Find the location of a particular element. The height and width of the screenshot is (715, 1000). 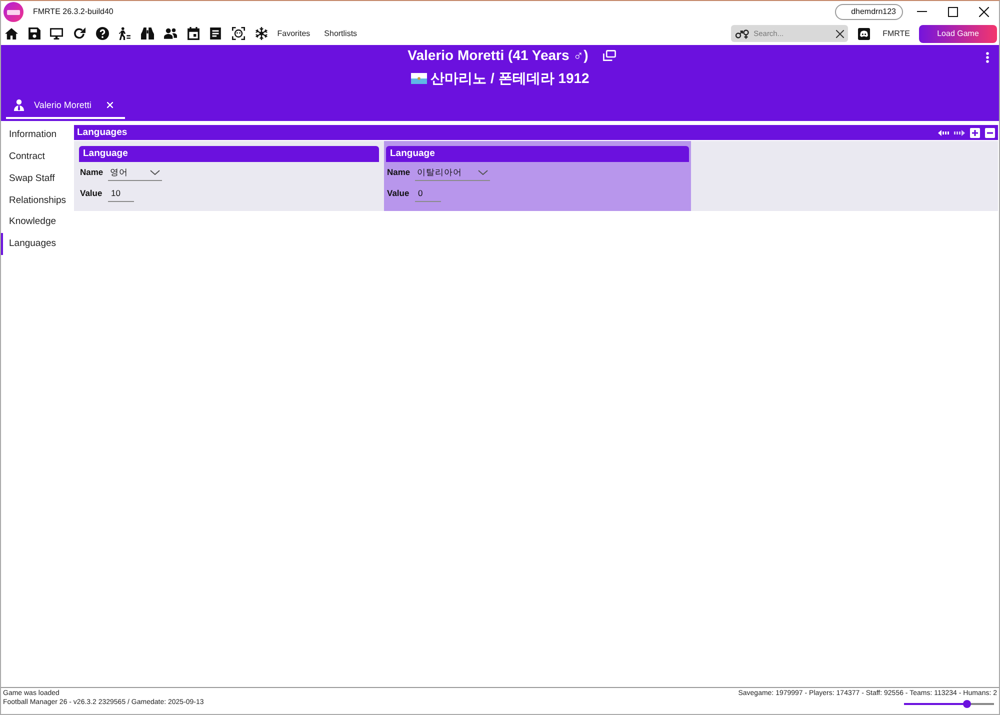

toolbar-link: Shortlists is located at coordinates (341, 33).